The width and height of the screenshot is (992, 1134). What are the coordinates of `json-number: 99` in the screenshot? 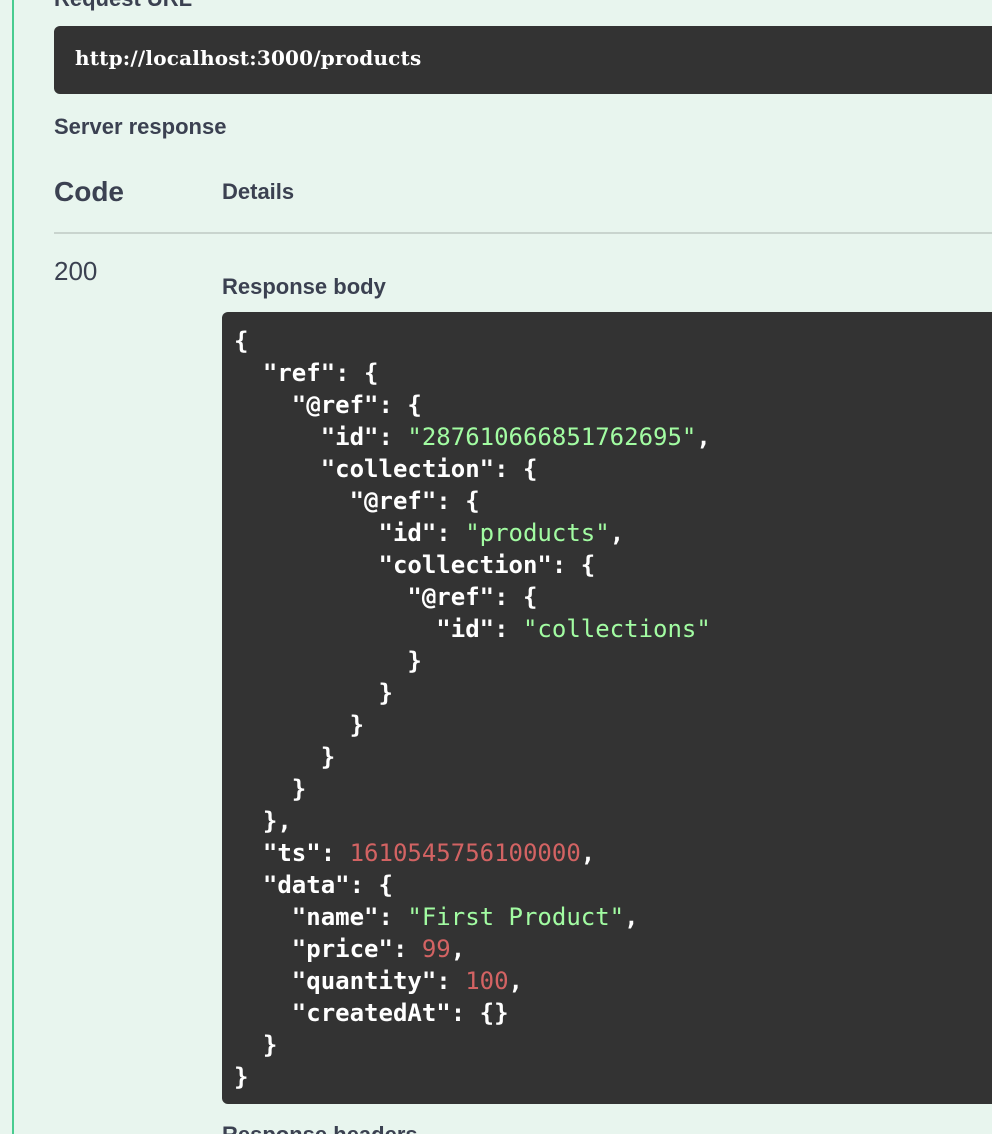 It's located at (436, 949).